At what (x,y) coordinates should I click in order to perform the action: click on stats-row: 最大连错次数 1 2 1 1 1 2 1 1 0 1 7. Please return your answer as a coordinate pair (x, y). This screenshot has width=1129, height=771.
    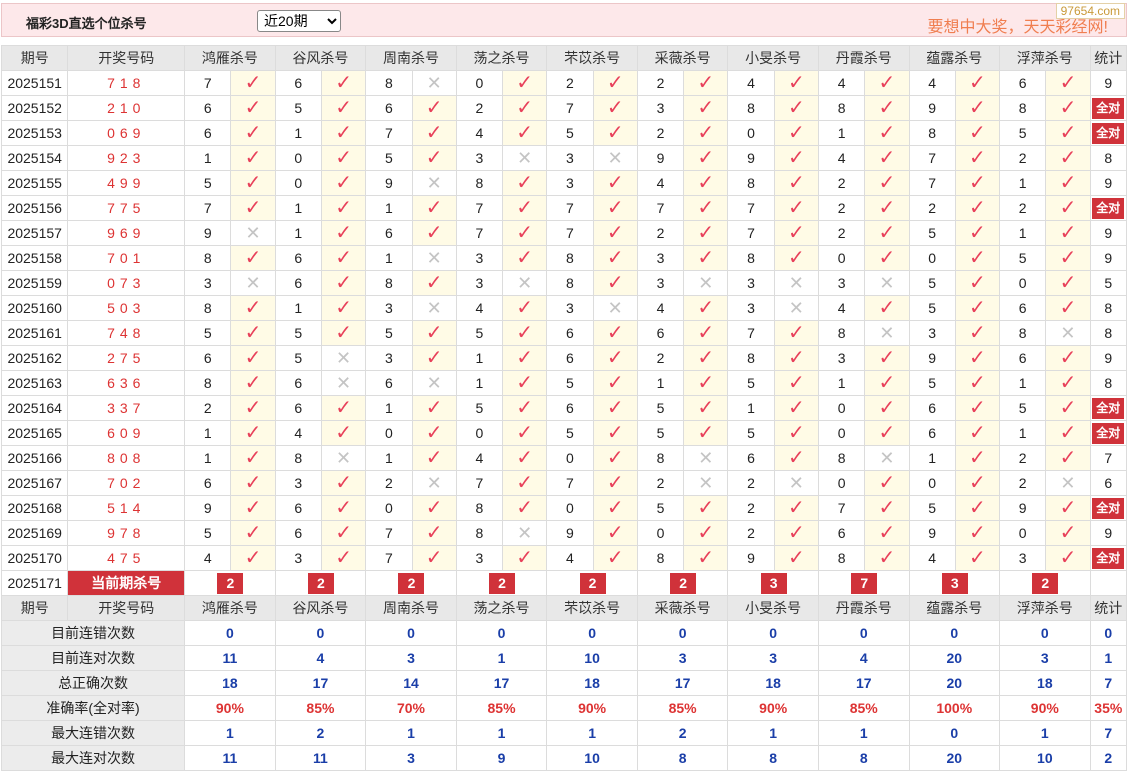
    Looking at the image, I should click on (564, 733).